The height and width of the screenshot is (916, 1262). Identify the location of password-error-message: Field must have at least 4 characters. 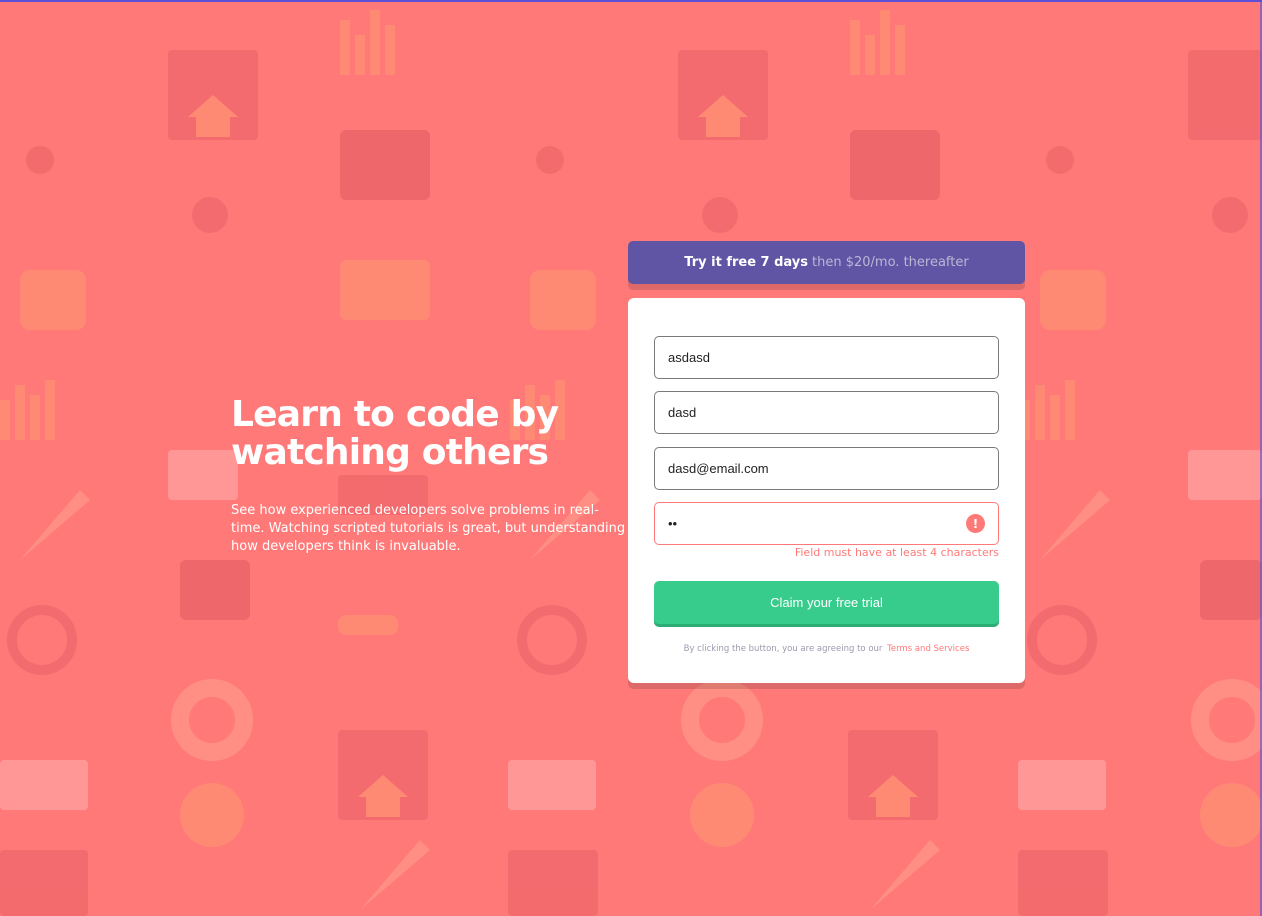
(896, 552).